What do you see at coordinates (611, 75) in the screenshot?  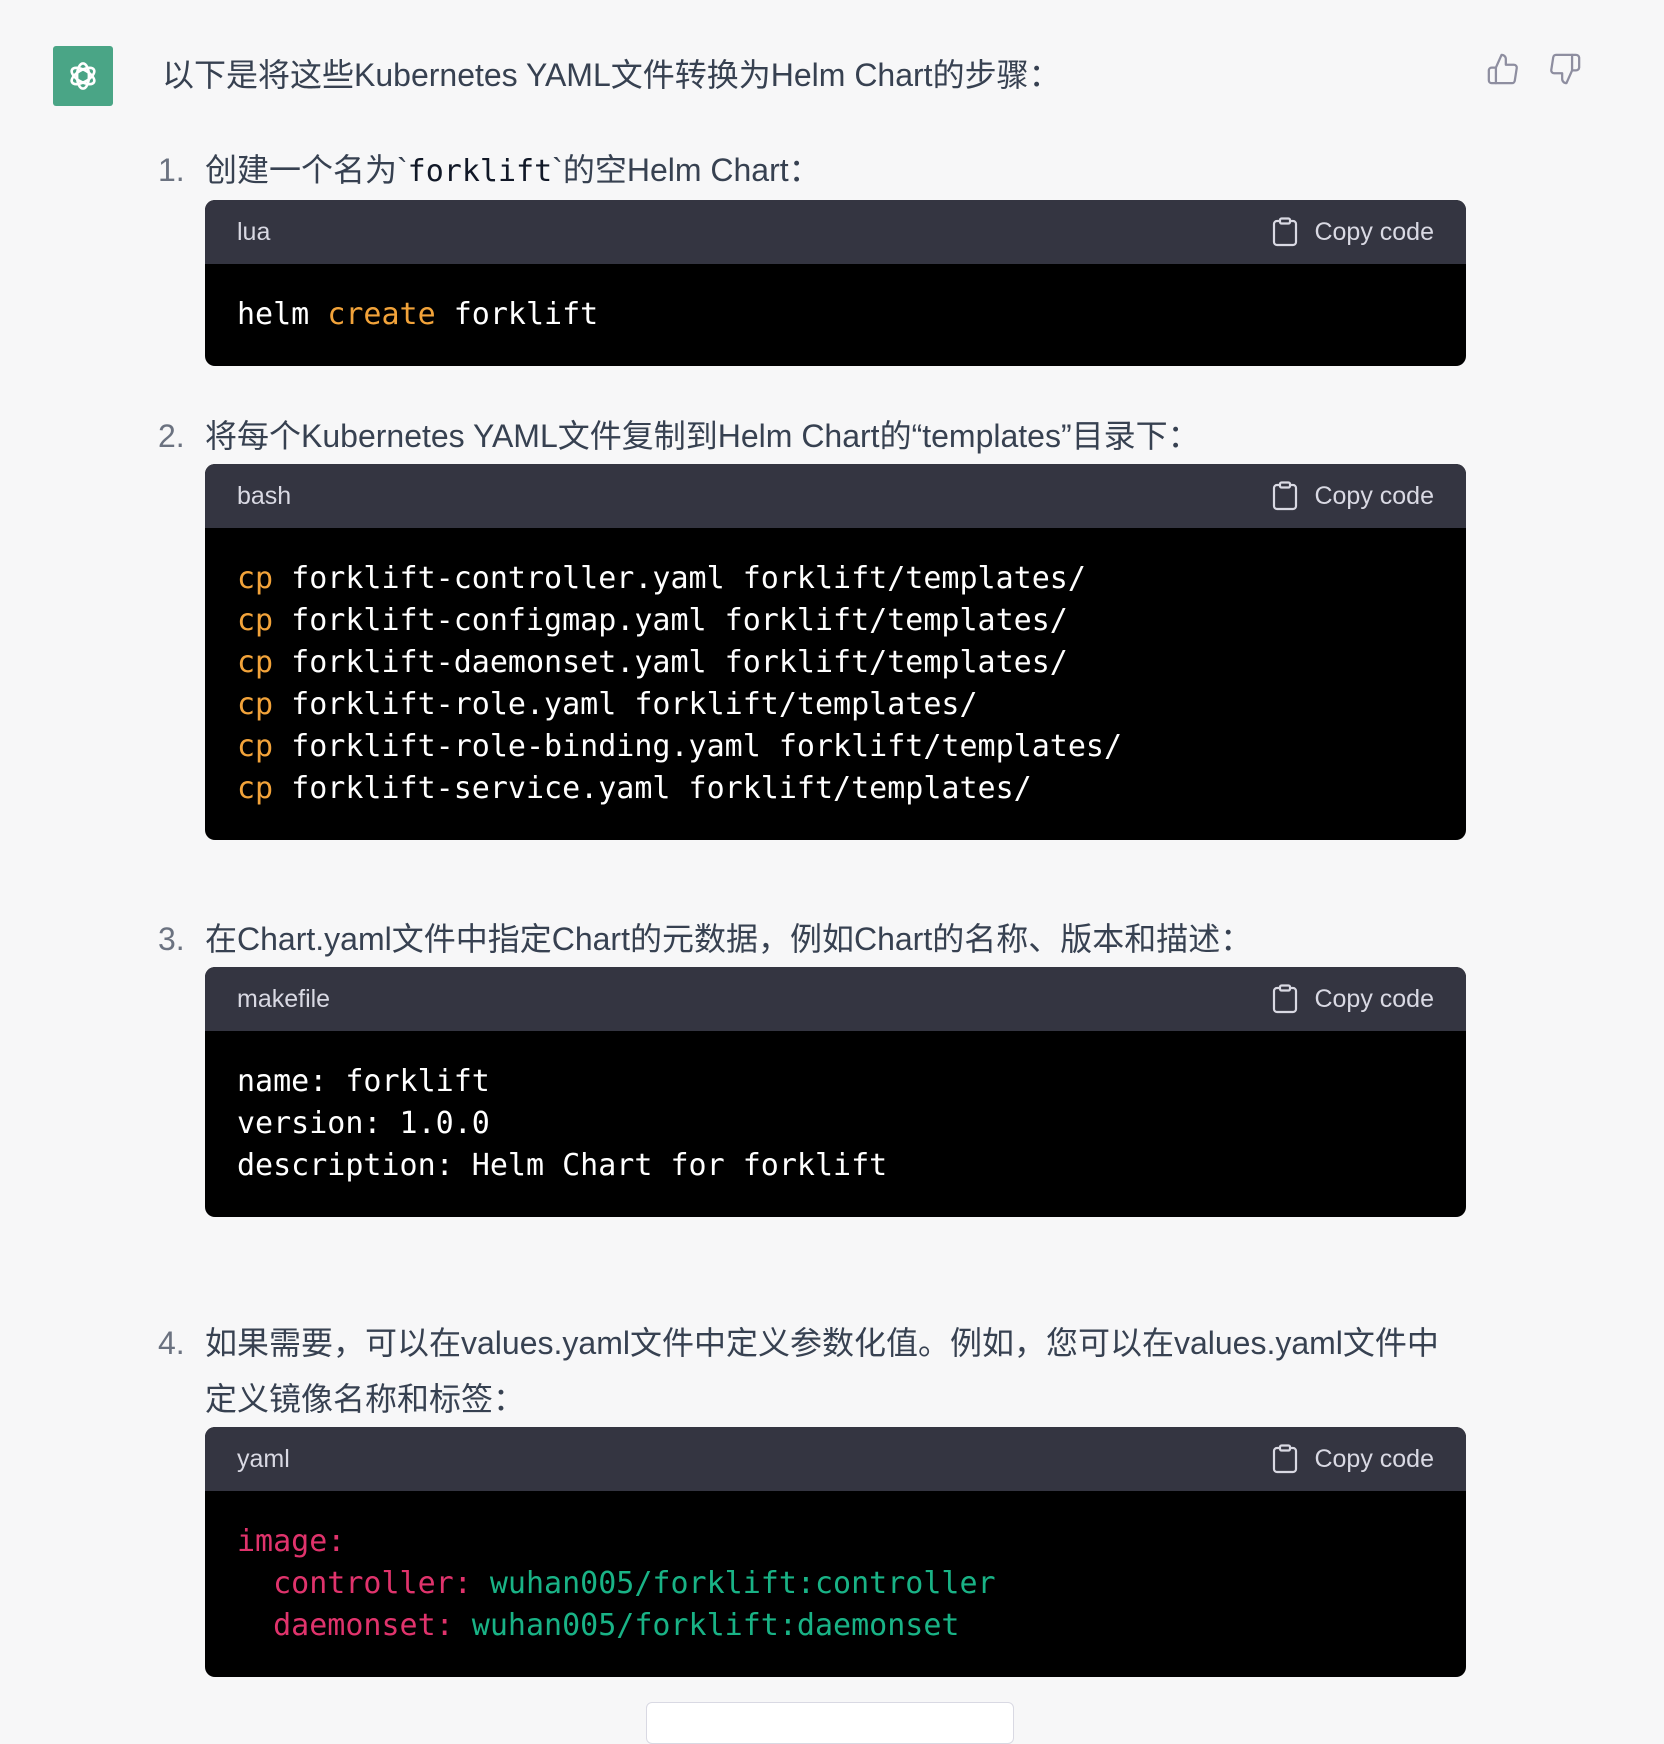 I see `response-intro: 以下是将这些Kubernetes YAML文件转换为Helm Chart的步骤：` at bounding box center [611, 75].